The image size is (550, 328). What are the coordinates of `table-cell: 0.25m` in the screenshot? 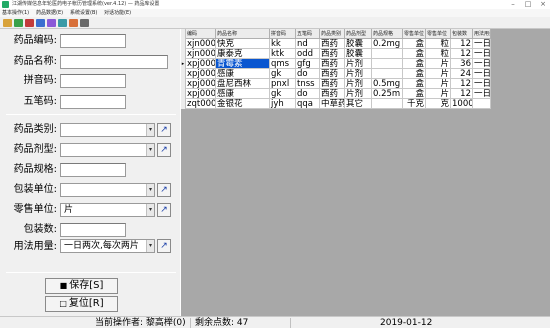 It's located at (387, 94).